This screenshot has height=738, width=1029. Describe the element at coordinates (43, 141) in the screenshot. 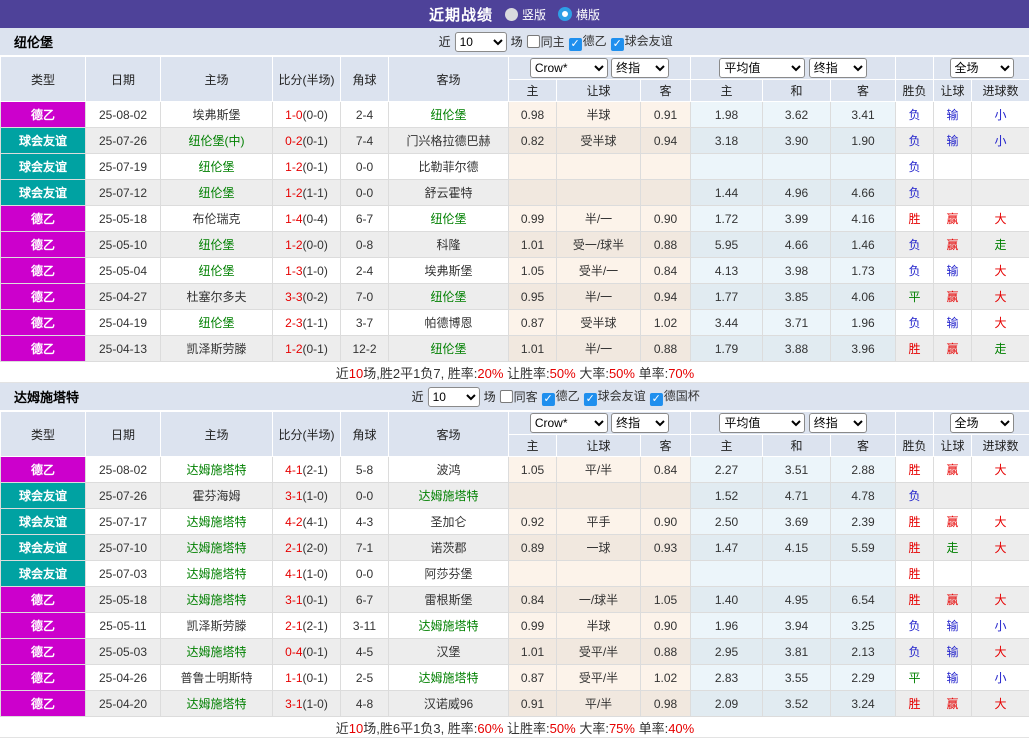

I see `match-type-badge: 球会友谊` at that location.